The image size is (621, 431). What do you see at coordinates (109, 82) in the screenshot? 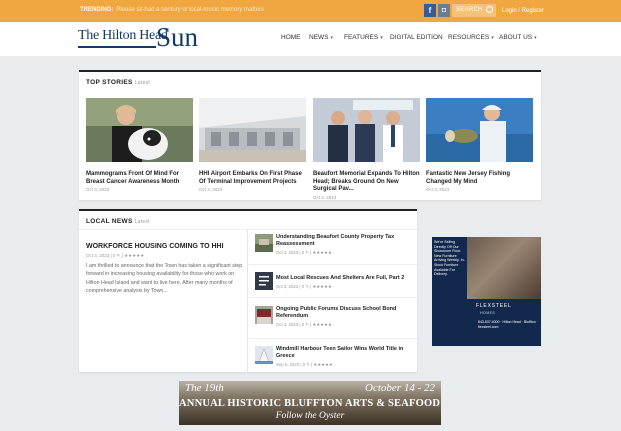
I see `top-stories-heading-text: TOP STORIES` at bounding box center [109, 82].